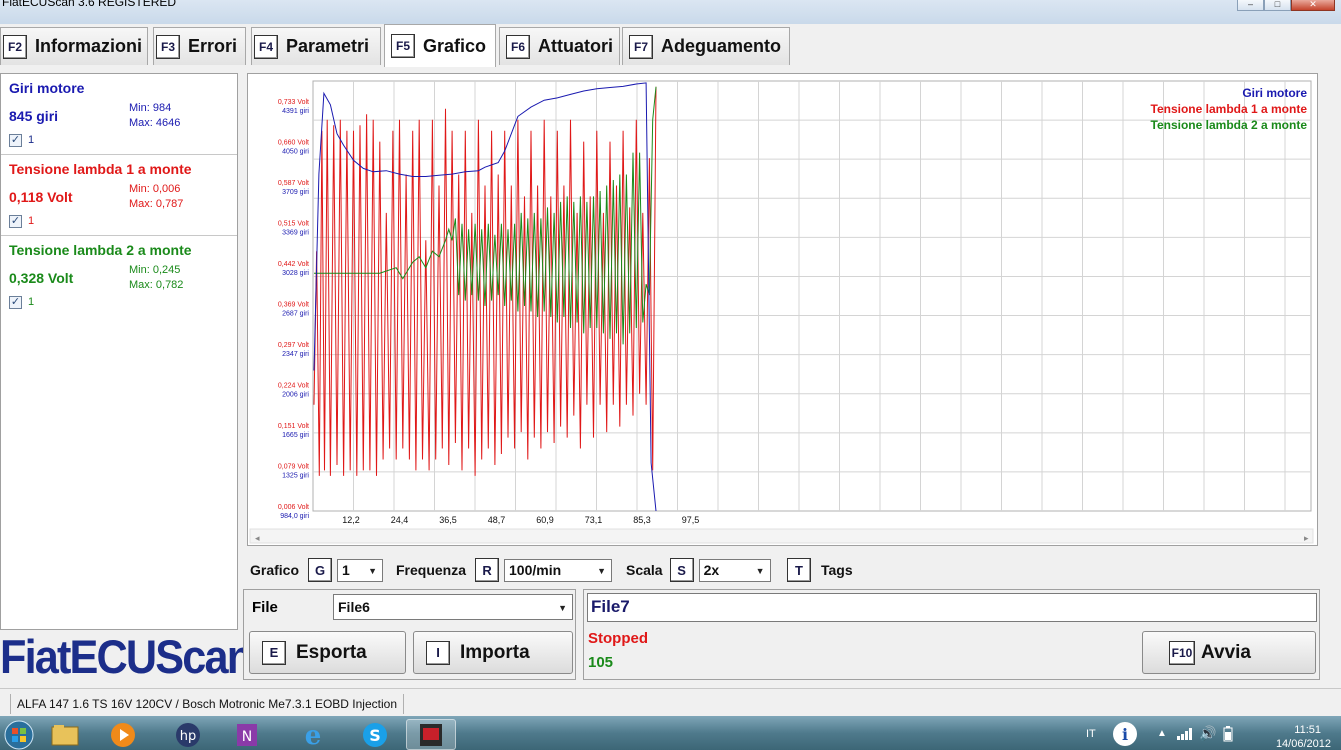 The width and height of the screenshot is (1341, 750). I want to click on export-key: E, so click(274, 652).